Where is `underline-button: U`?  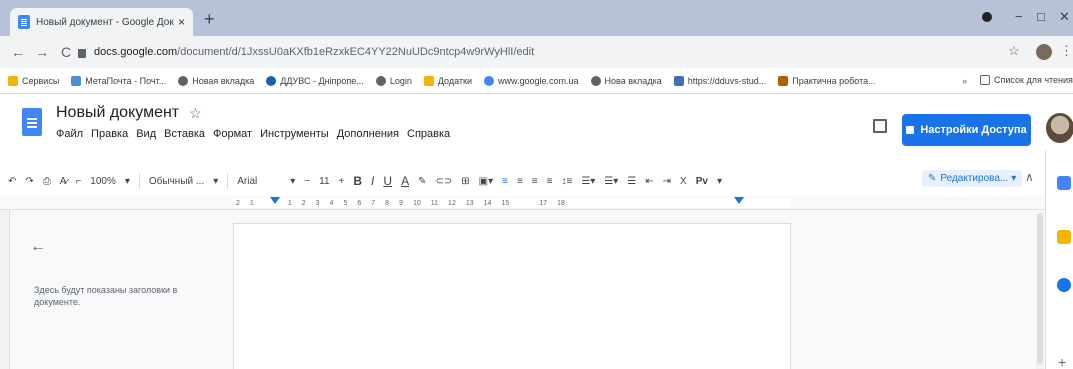 underline-button: U is located at coordinates (387, 181).